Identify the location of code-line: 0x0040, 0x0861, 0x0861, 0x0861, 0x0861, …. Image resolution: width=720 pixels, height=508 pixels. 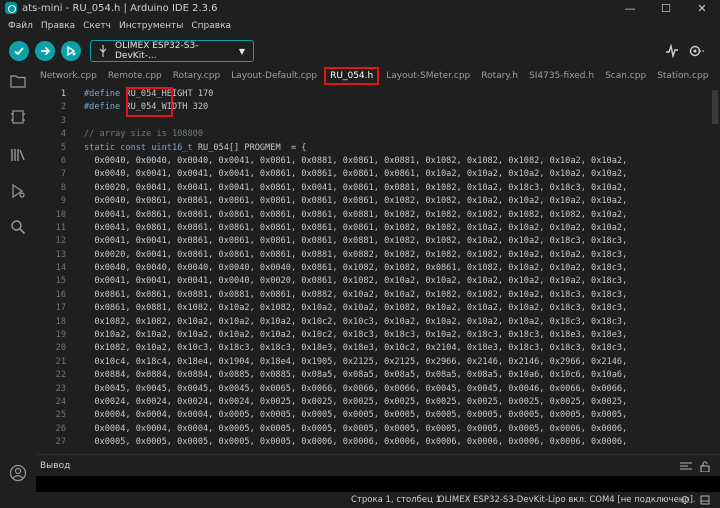
(397, 201).